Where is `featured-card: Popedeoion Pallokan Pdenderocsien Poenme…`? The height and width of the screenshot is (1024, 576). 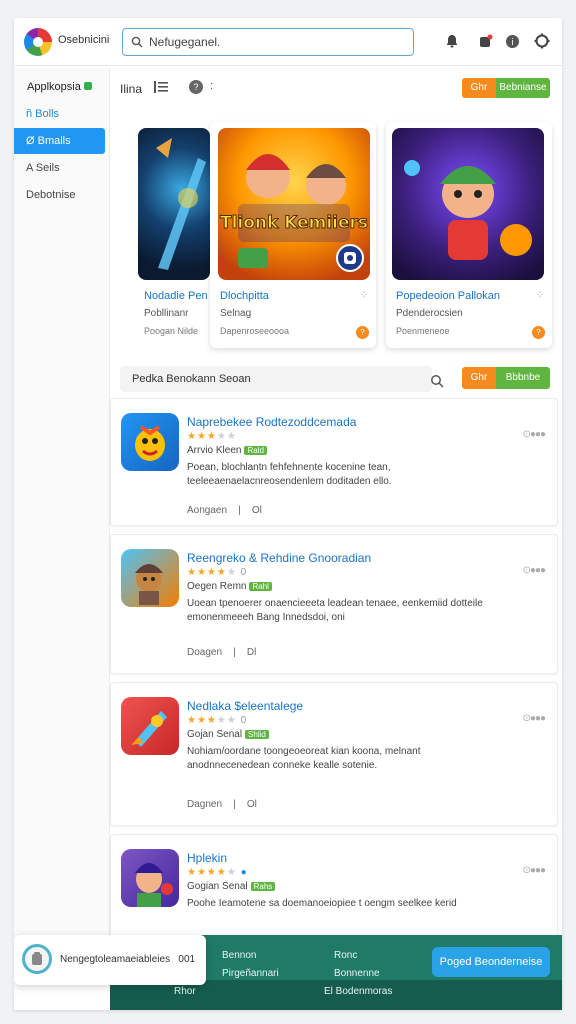 featured-card: Popedeoion Pallokan Pdenderocsien Poenme… is located at coordinates (469, 235).